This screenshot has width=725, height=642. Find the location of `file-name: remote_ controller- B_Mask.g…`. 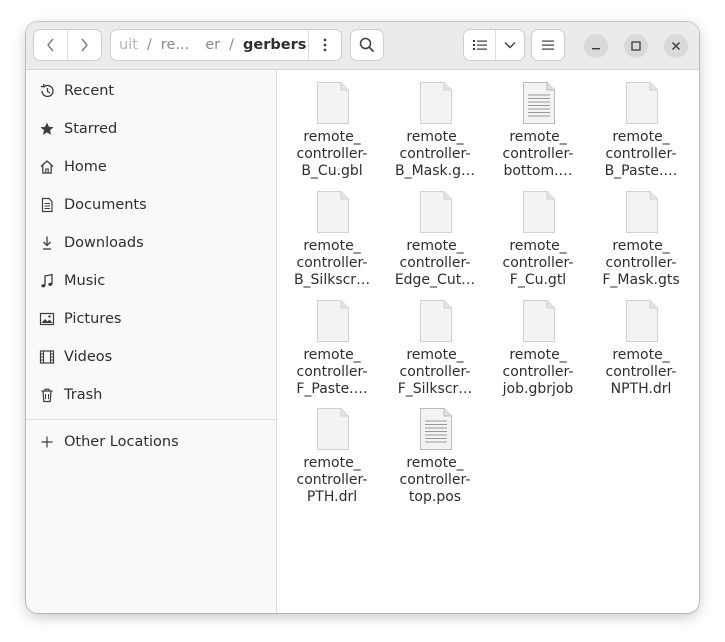

file-name: remote_ controller- B_Mask.g… is located at coordinates (434, 154).